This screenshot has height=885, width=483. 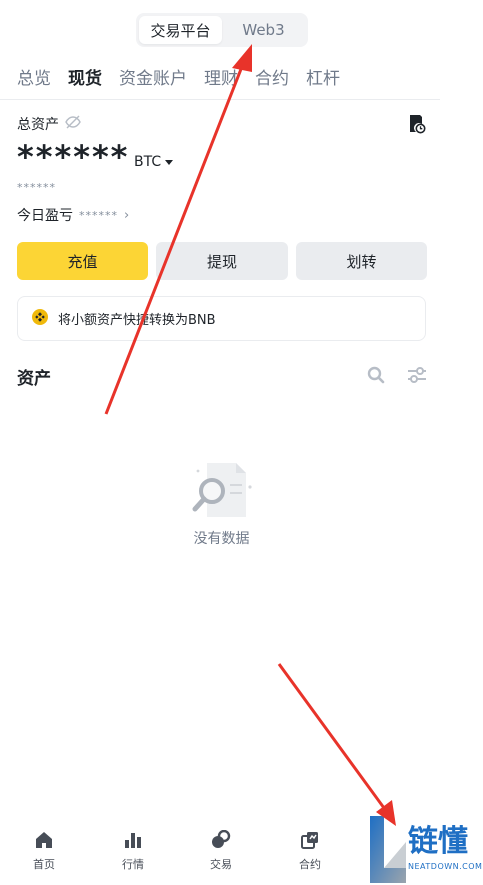 I want to click on total-assets-value: ******, so click(x=73, y=157).